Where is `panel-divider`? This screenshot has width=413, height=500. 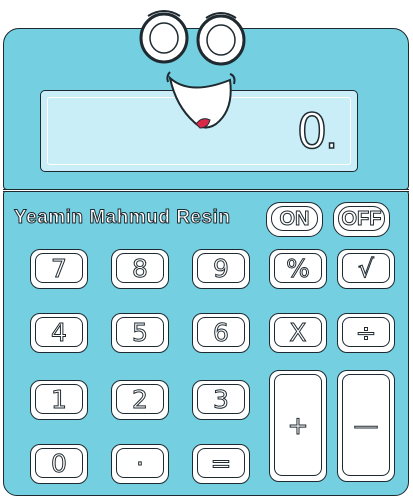 panel-divider is located at coordinates (206, 190).